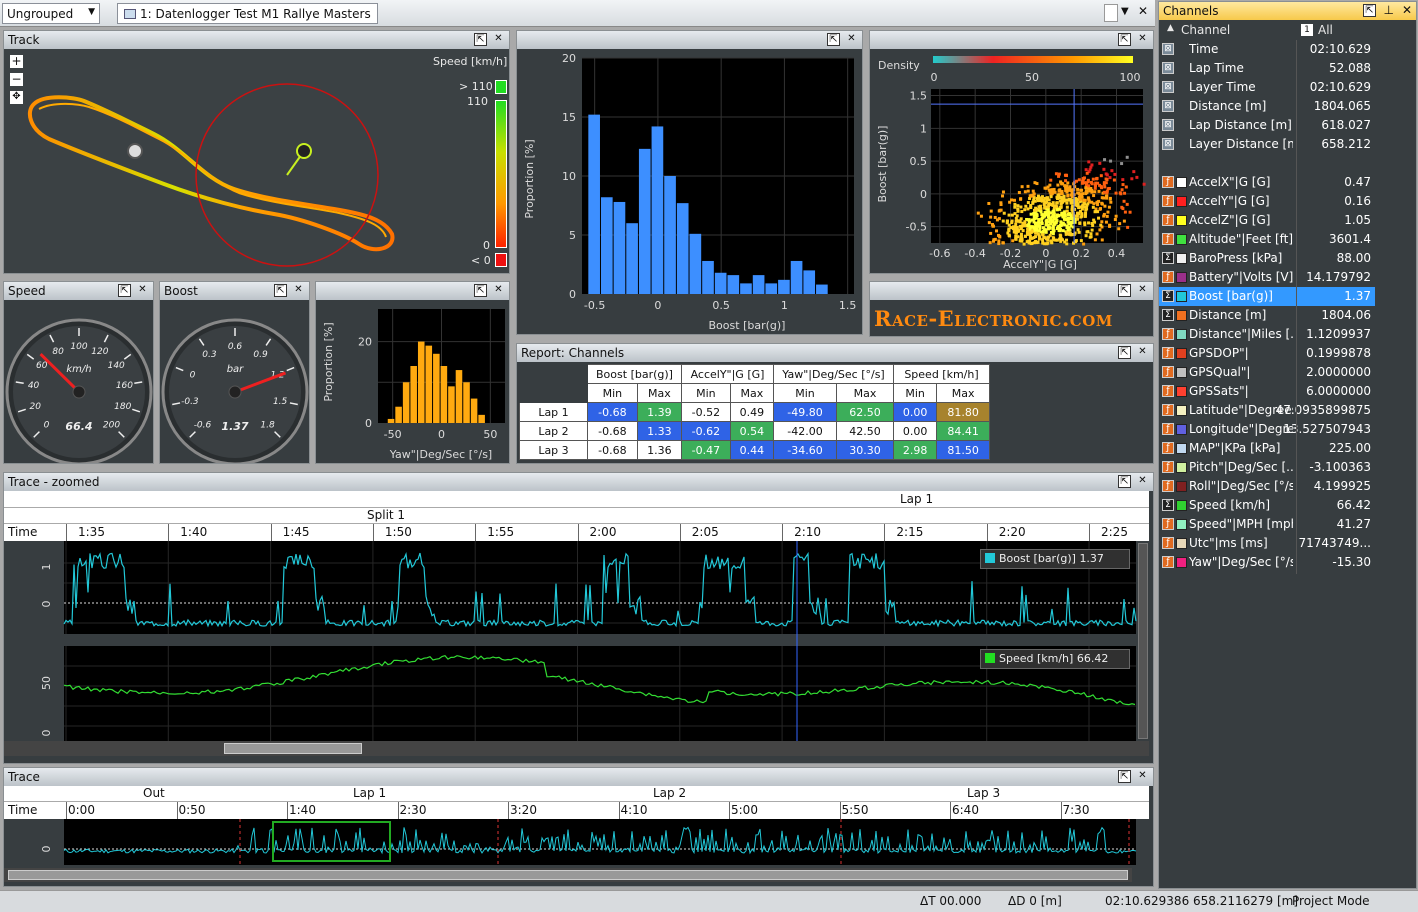 This screenshot has width=1418, height=912. What do you see at coordinates (1267, 410) in the screenshot?
I see `channel-row: ƒLatitude"|Degrees...47.0935899875` at bounding box center [1267, 410].